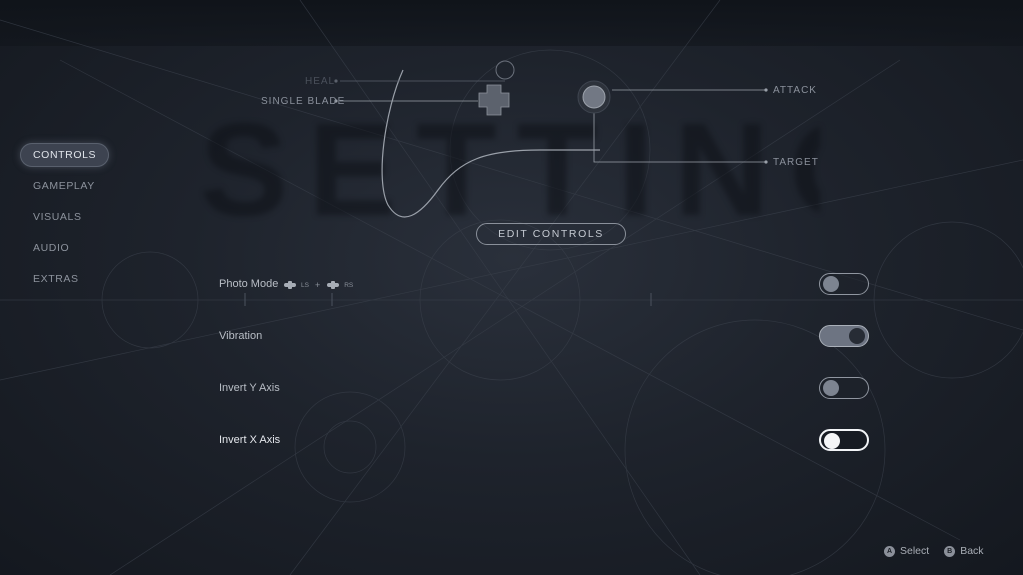 This screenshot has height=575, width=1023. I want to click on photo-mode-toggle, so click(844, 284).